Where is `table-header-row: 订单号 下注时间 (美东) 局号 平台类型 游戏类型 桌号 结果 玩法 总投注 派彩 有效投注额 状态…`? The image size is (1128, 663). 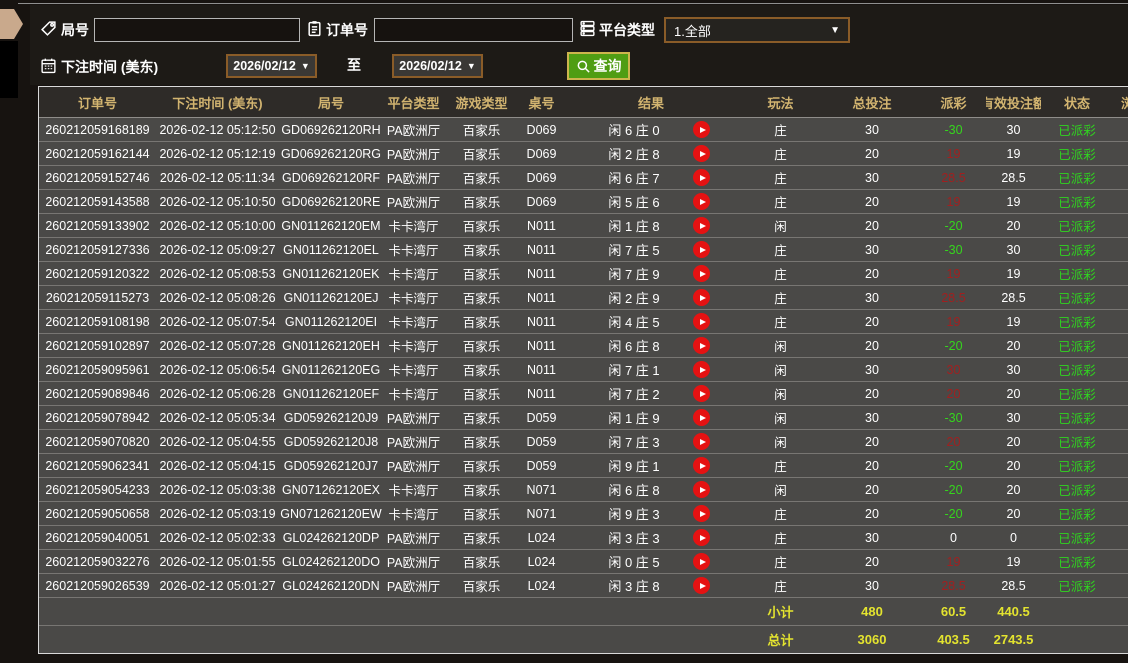
table-header-row: 订单号 下注时间 (美东) 局号 平台类型 游戏类型 桌号 结果 玩法 总投注 派彩 有效投注额 状态… is located at coordinates (583, 102).